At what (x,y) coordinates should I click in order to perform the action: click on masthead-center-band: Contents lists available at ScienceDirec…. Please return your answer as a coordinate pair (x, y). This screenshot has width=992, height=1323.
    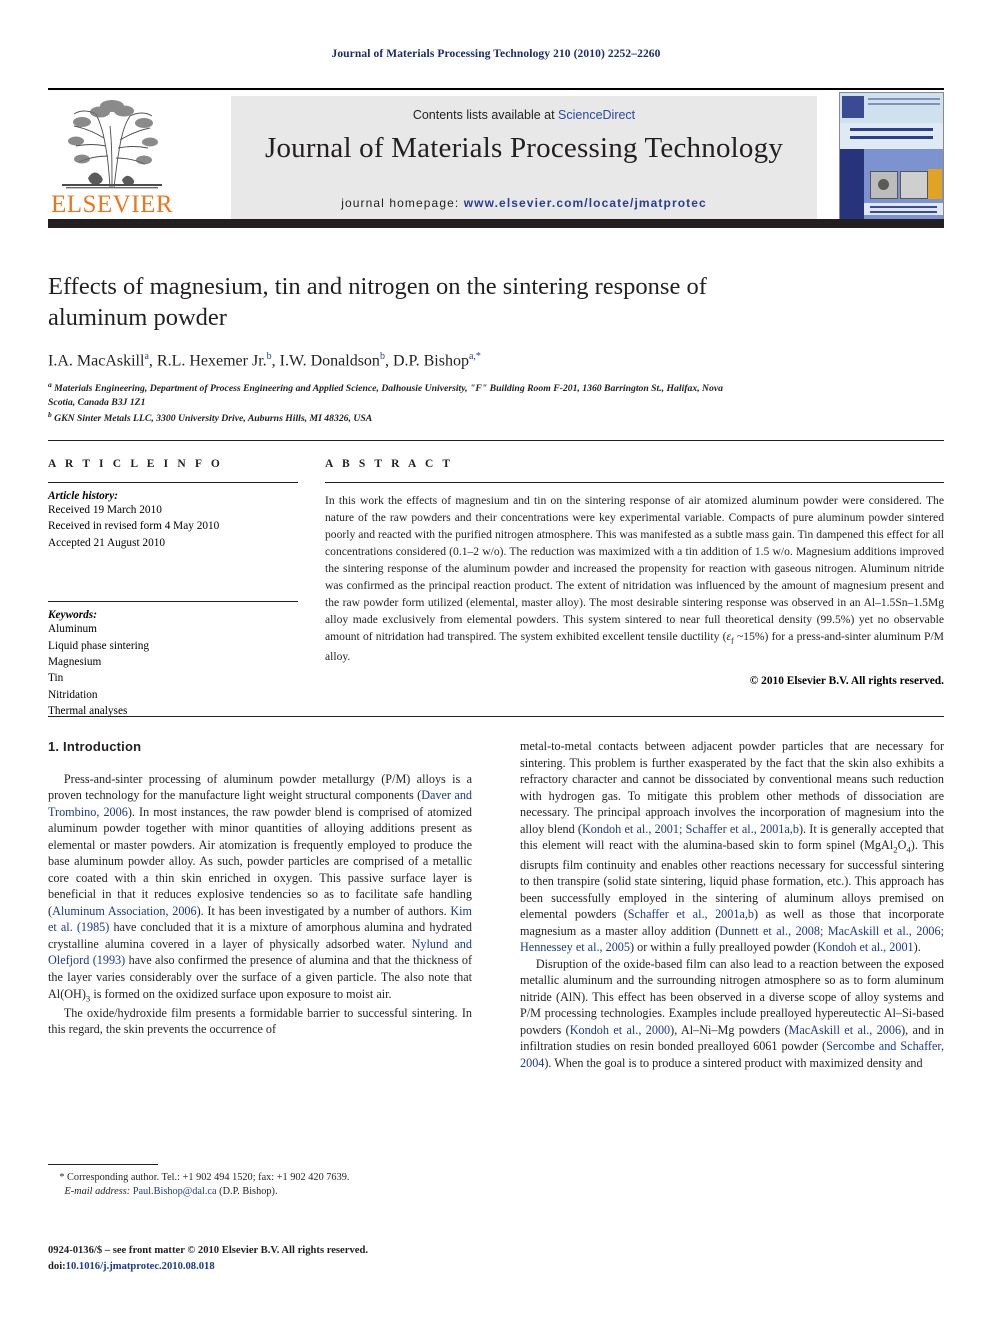
    Looking at the image, I should click on (524, 158).